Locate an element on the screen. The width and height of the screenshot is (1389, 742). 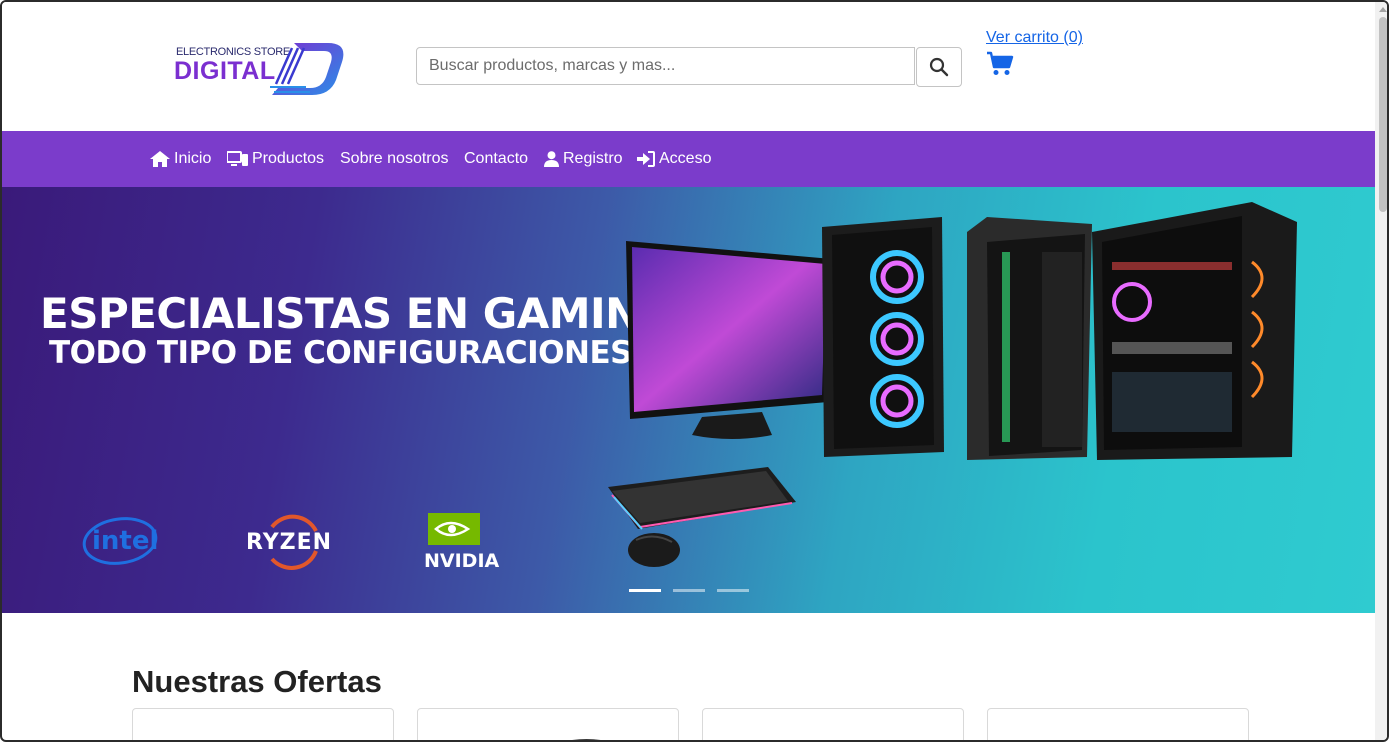
nav-item-inicio: Inicio is located at coordinates (180, 159).